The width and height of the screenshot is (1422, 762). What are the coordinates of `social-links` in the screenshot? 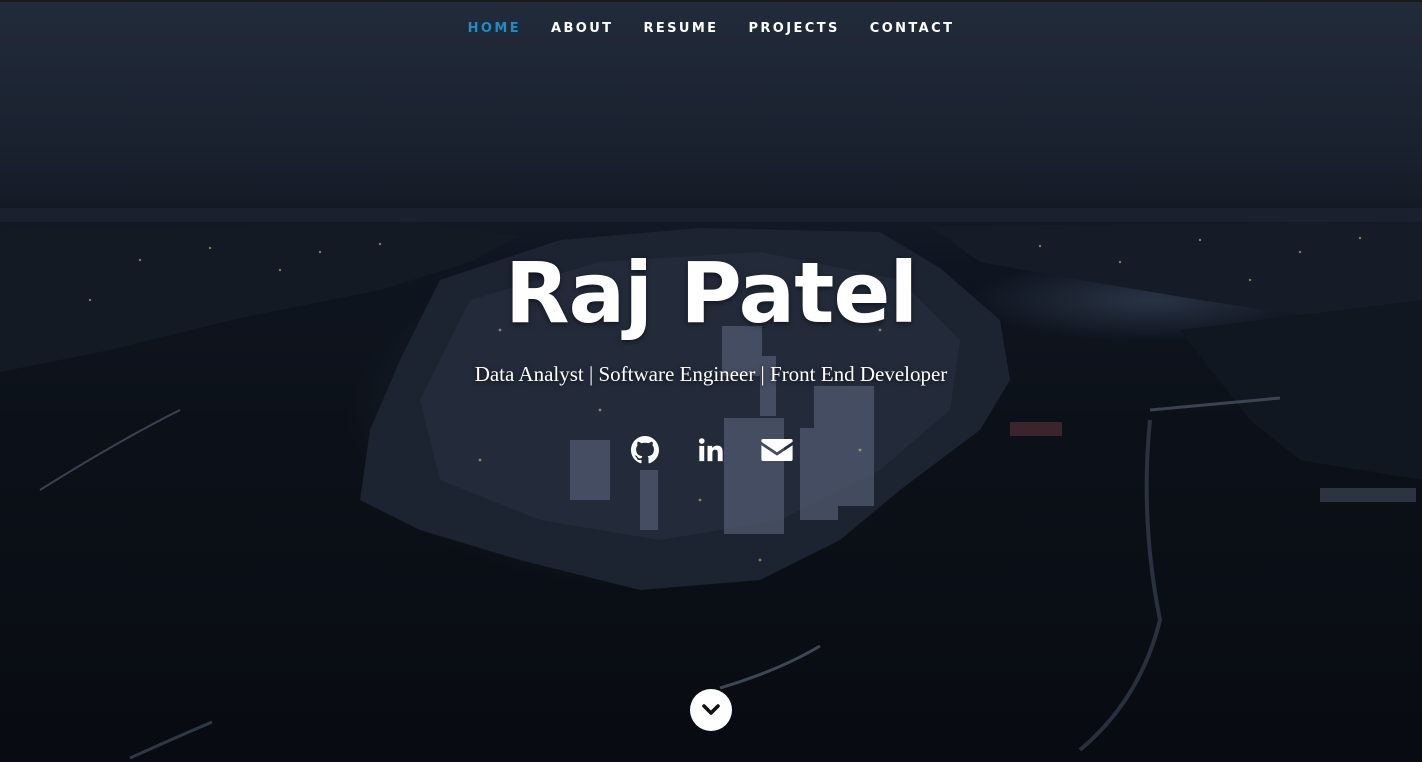 It's located at (711, 450).